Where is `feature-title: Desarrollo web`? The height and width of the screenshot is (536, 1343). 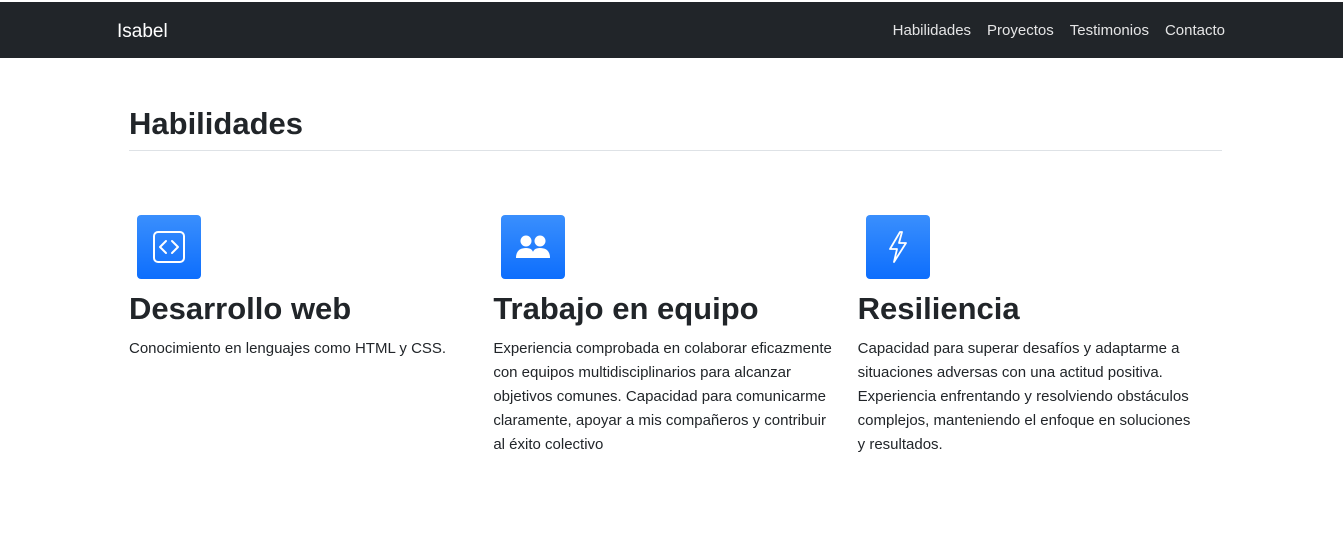
feature-title: Desarrollo web is located at coordinates (240, 308).